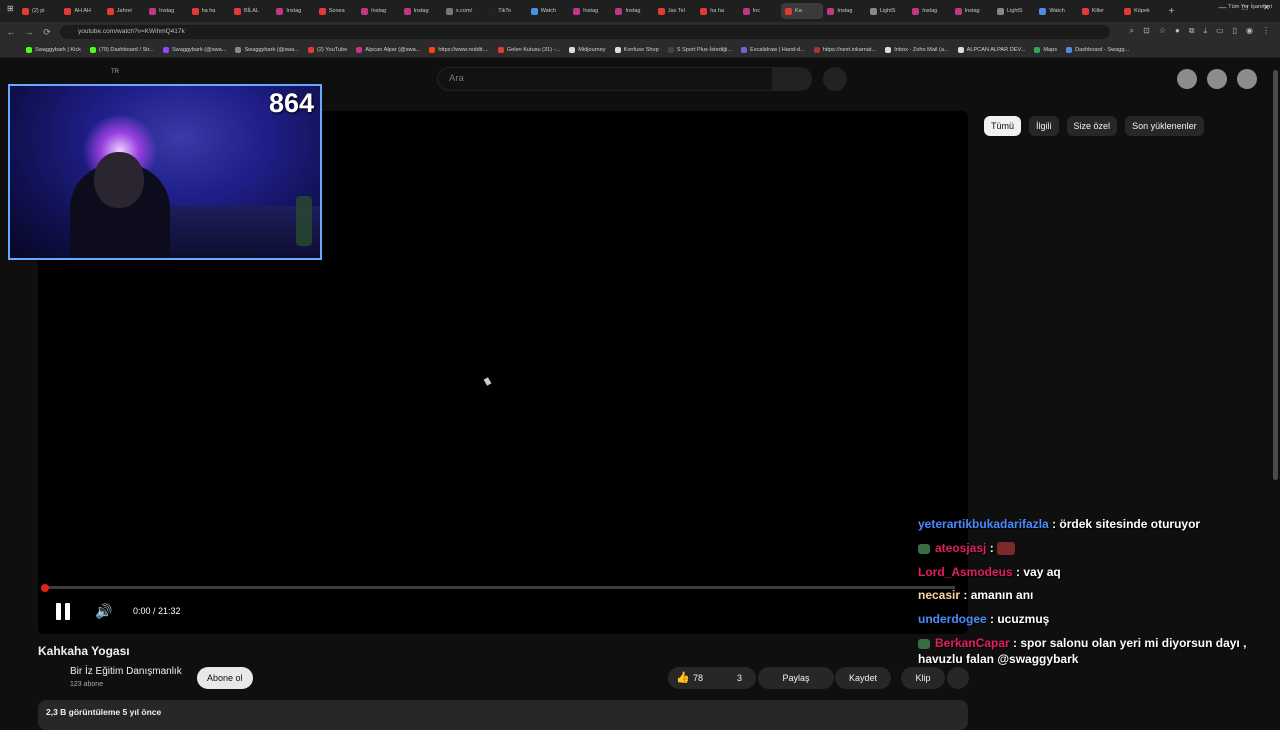 This screenshot has height=730, width=1280. I want to click on url-field: youtube.com/watch?v=KWihmQ417k, so click(585, 32).